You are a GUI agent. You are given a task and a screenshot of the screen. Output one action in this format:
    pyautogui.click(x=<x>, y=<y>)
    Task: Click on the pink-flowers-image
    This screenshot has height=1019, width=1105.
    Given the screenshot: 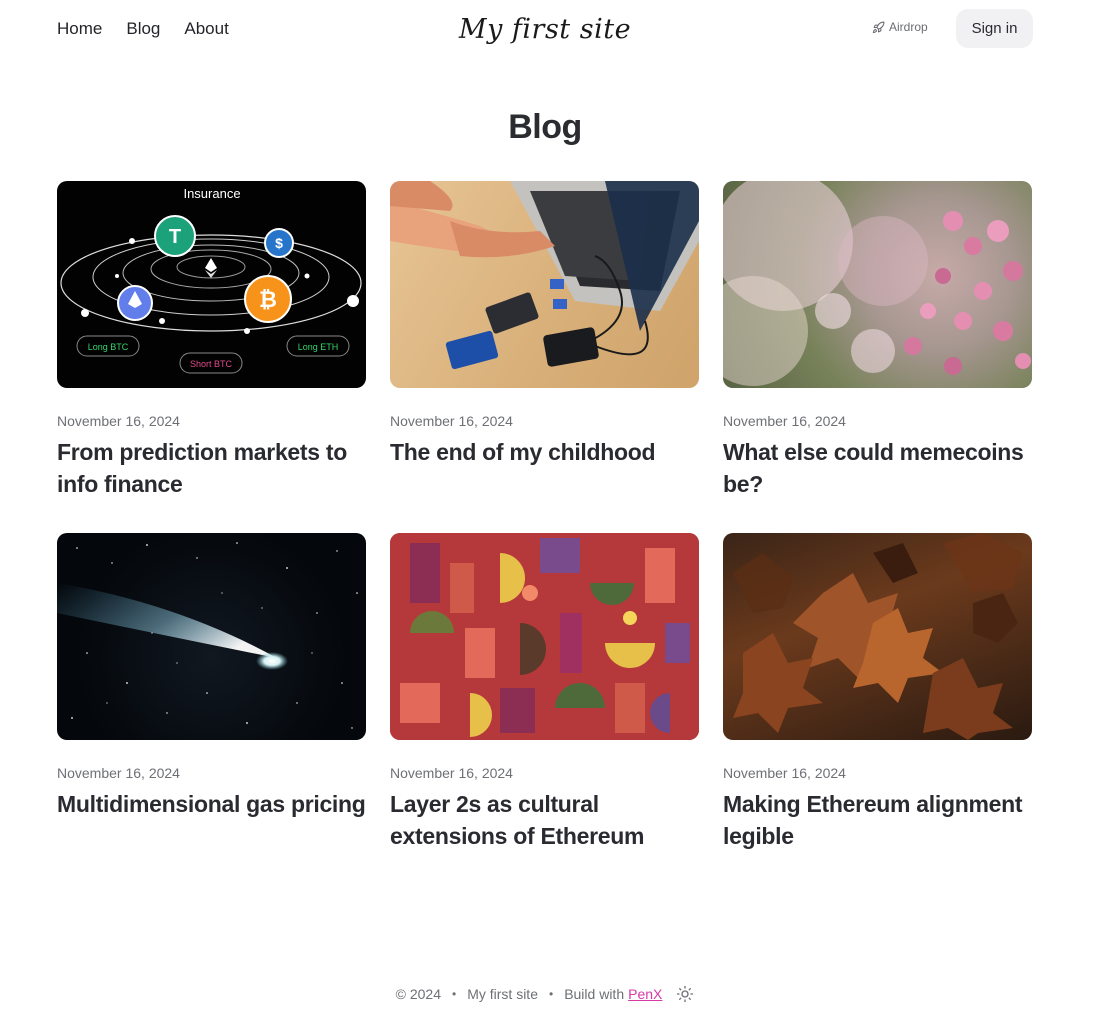 What is the action you would take?
    pyautogui.click(x=877, y=284)
    